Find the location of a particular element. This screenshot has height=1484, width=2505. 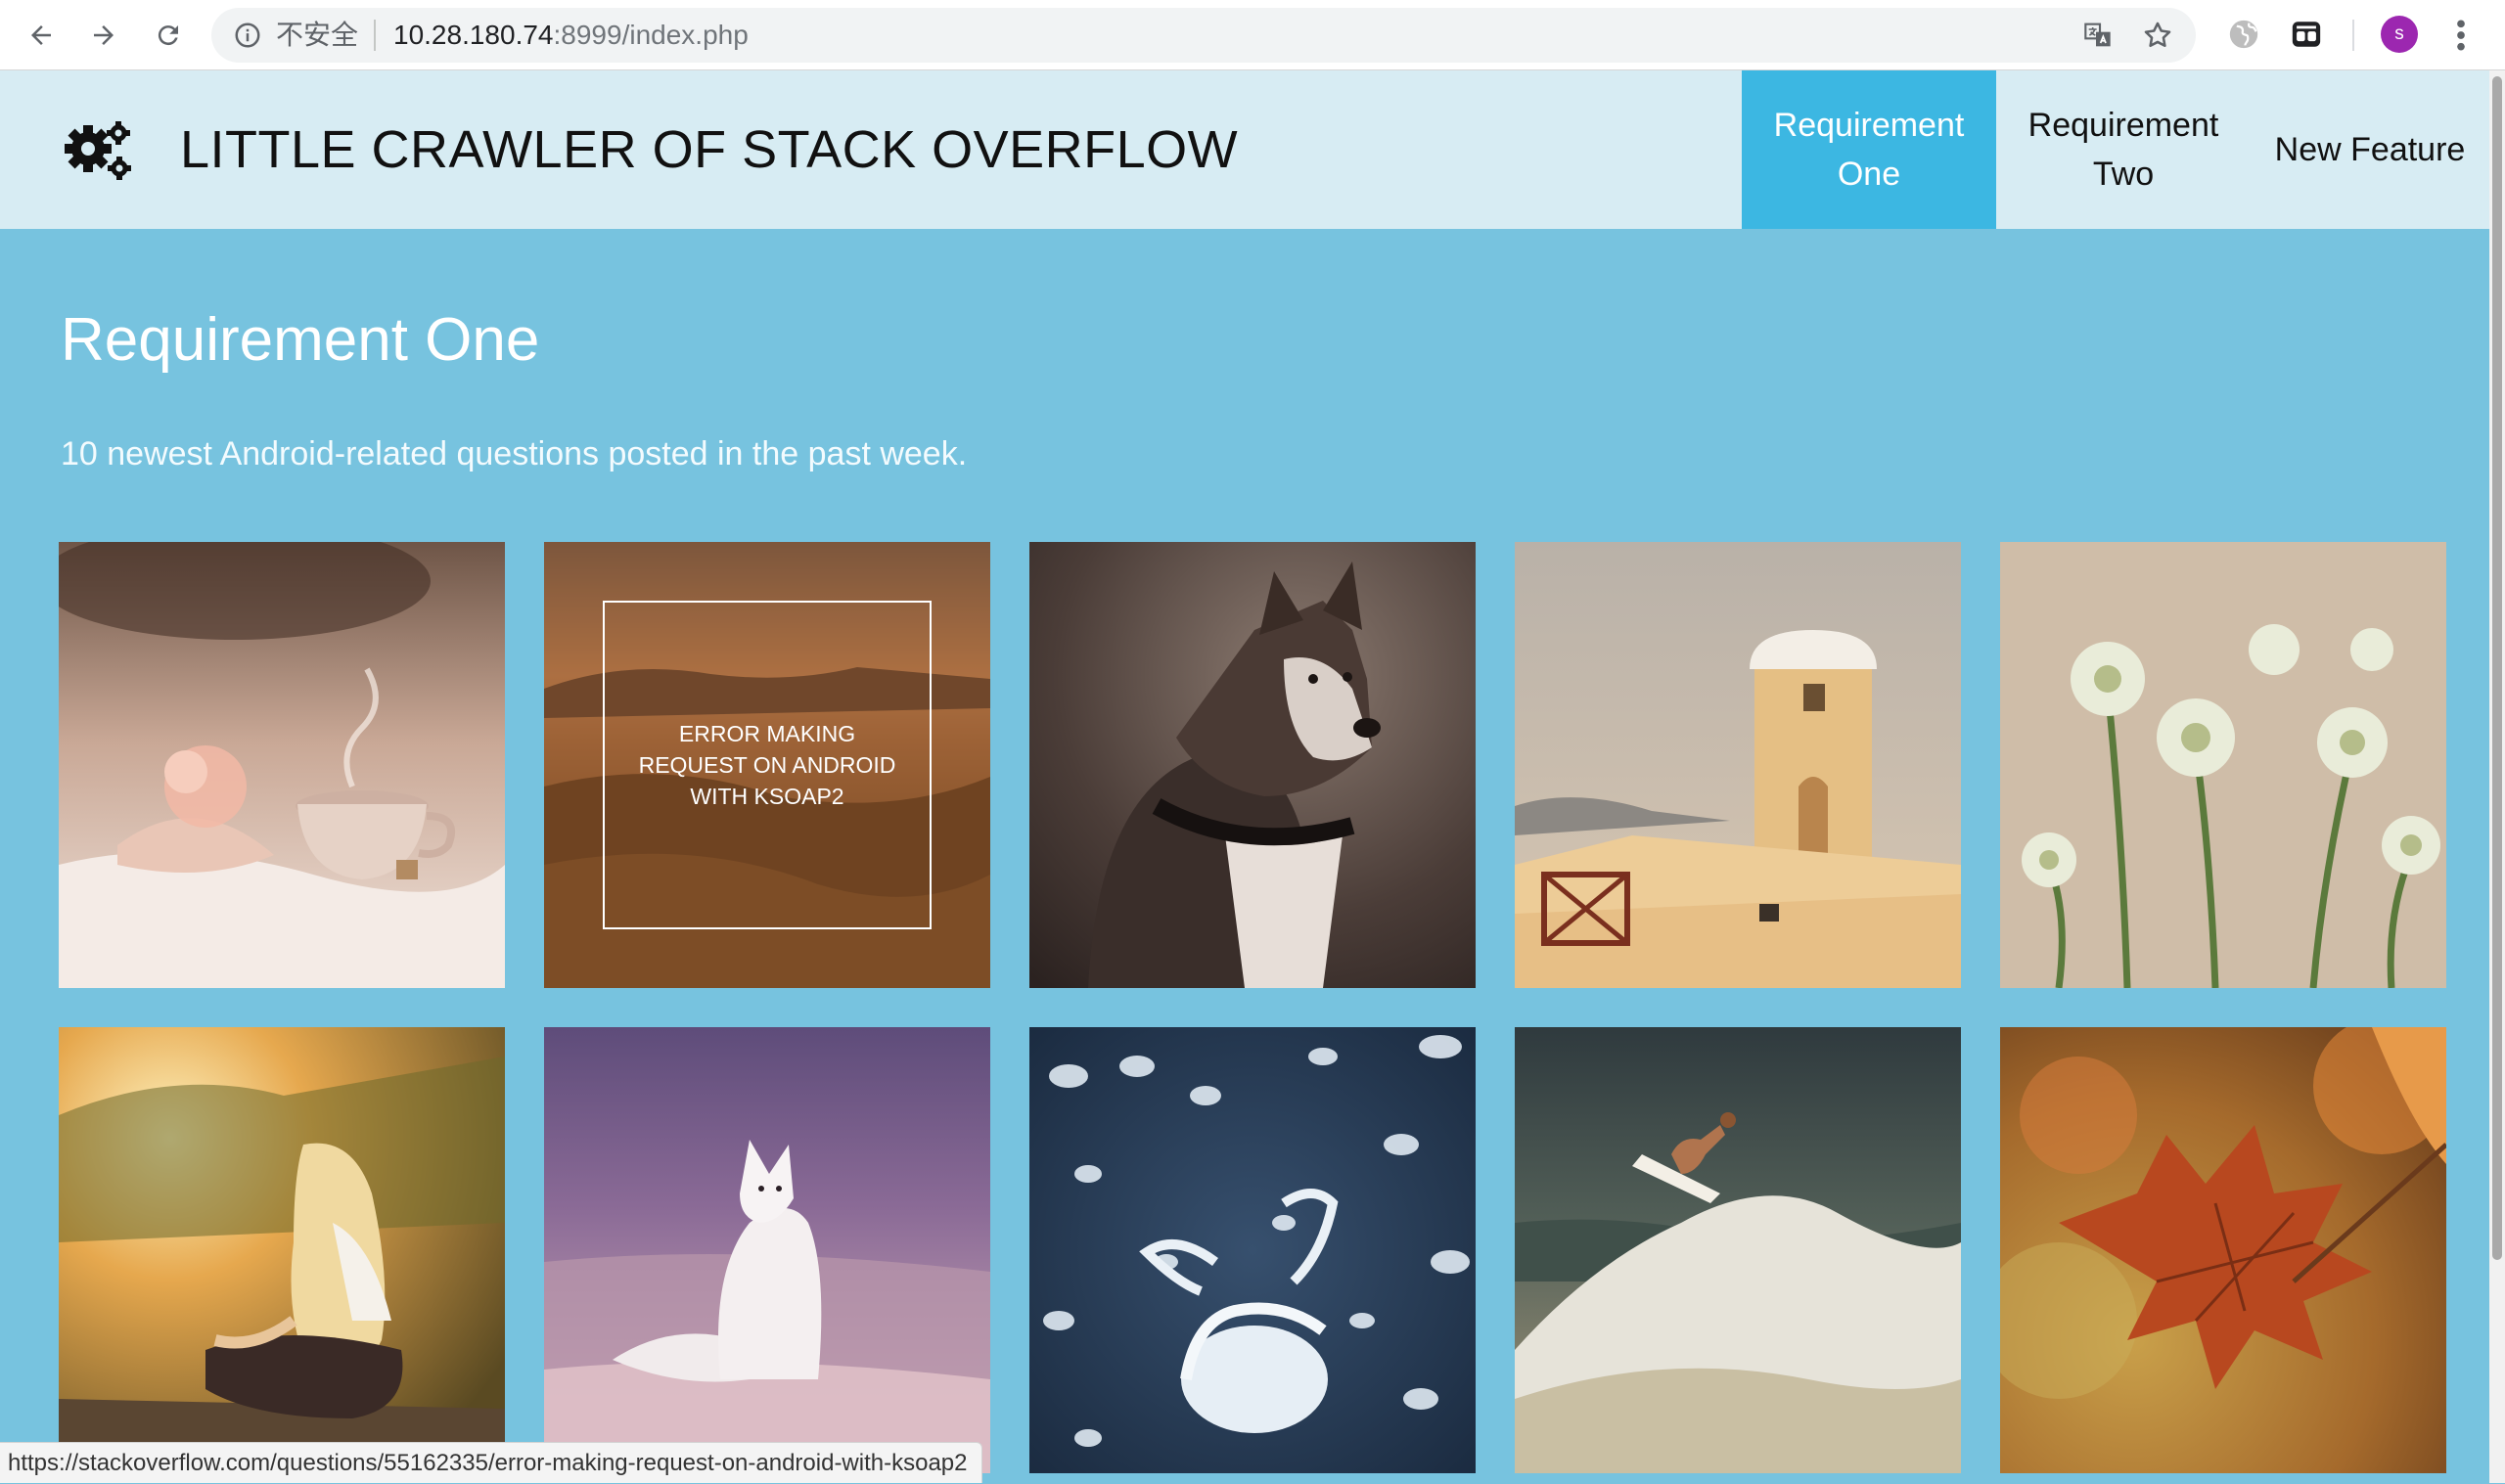

nav-requirement-one: Requirement One is located at coordinates (1869, 149).